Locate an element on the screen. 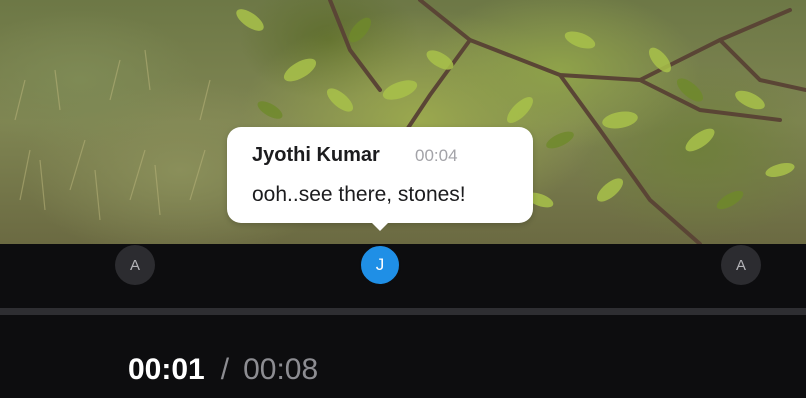 This screenshot has width=806, height=398. comment-marker-avatar-active: J is located at coordinates (380, 265).